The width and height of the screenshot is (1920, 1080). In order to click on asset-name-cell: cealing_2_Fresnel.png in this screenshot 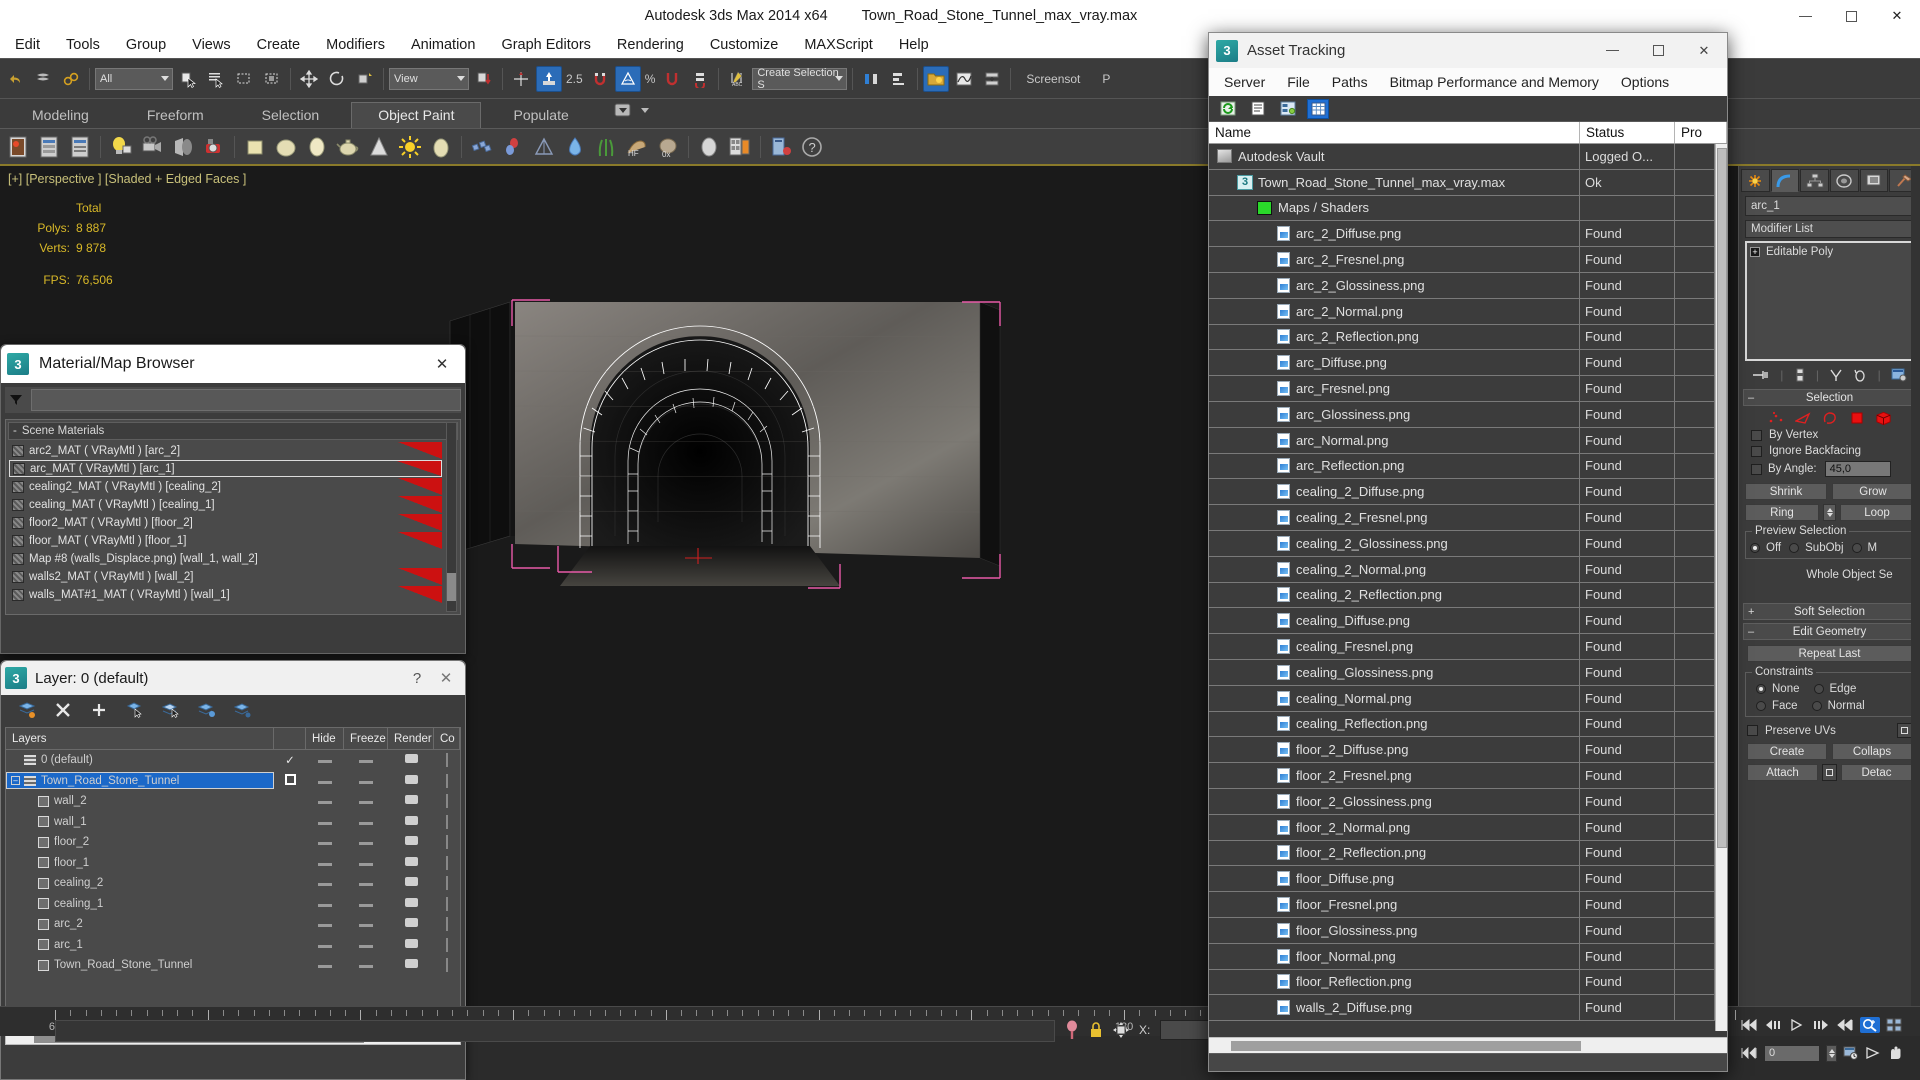, I will do `click(1394, 517)`.